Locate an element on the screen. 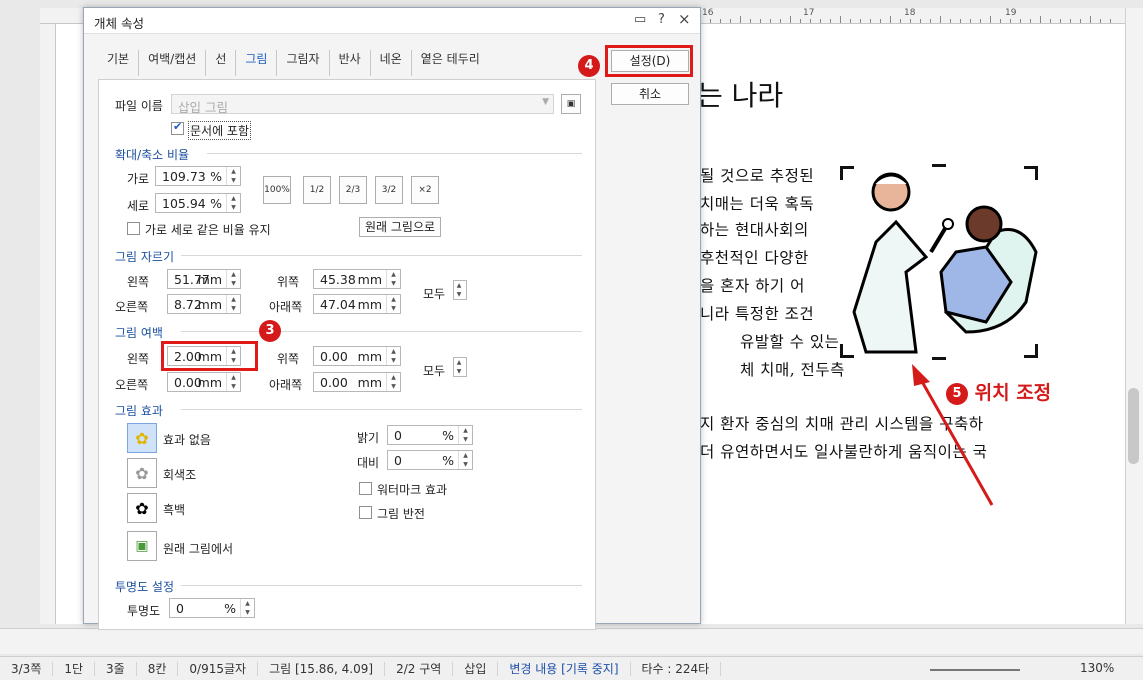 The image size is (1143, 680). margin-right-label: 오른쪽 is located at coordinates (132, 385).